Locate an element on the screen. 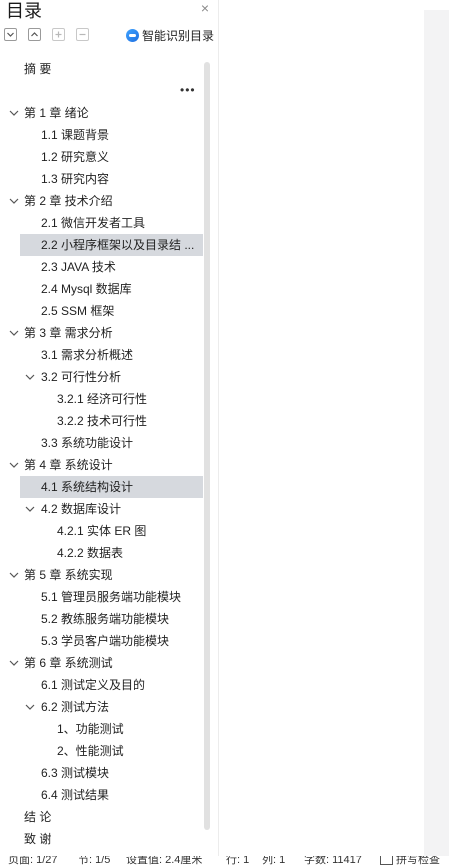 The image size is (449, 868). toc-item-label: 5.1 管理员服务端功能模块 is located at coordinates (111, 597).